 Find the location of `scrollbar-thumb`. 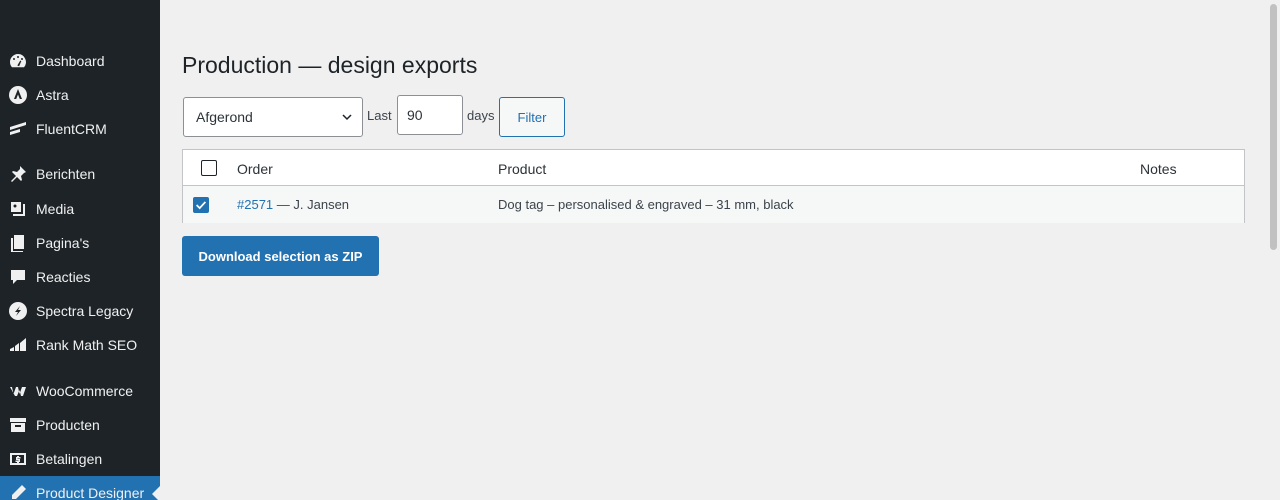

scrollbar-thumb is located at coordinates (1273, 127).